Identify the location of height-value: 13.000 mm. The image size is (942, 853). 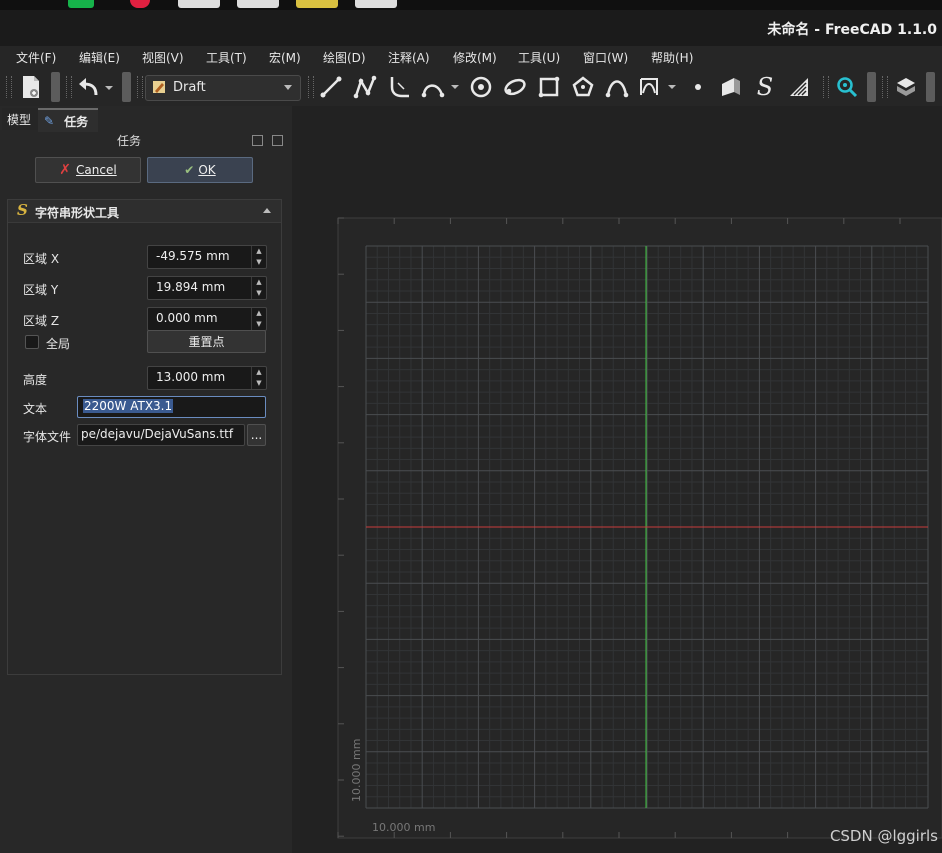
(191, 377).